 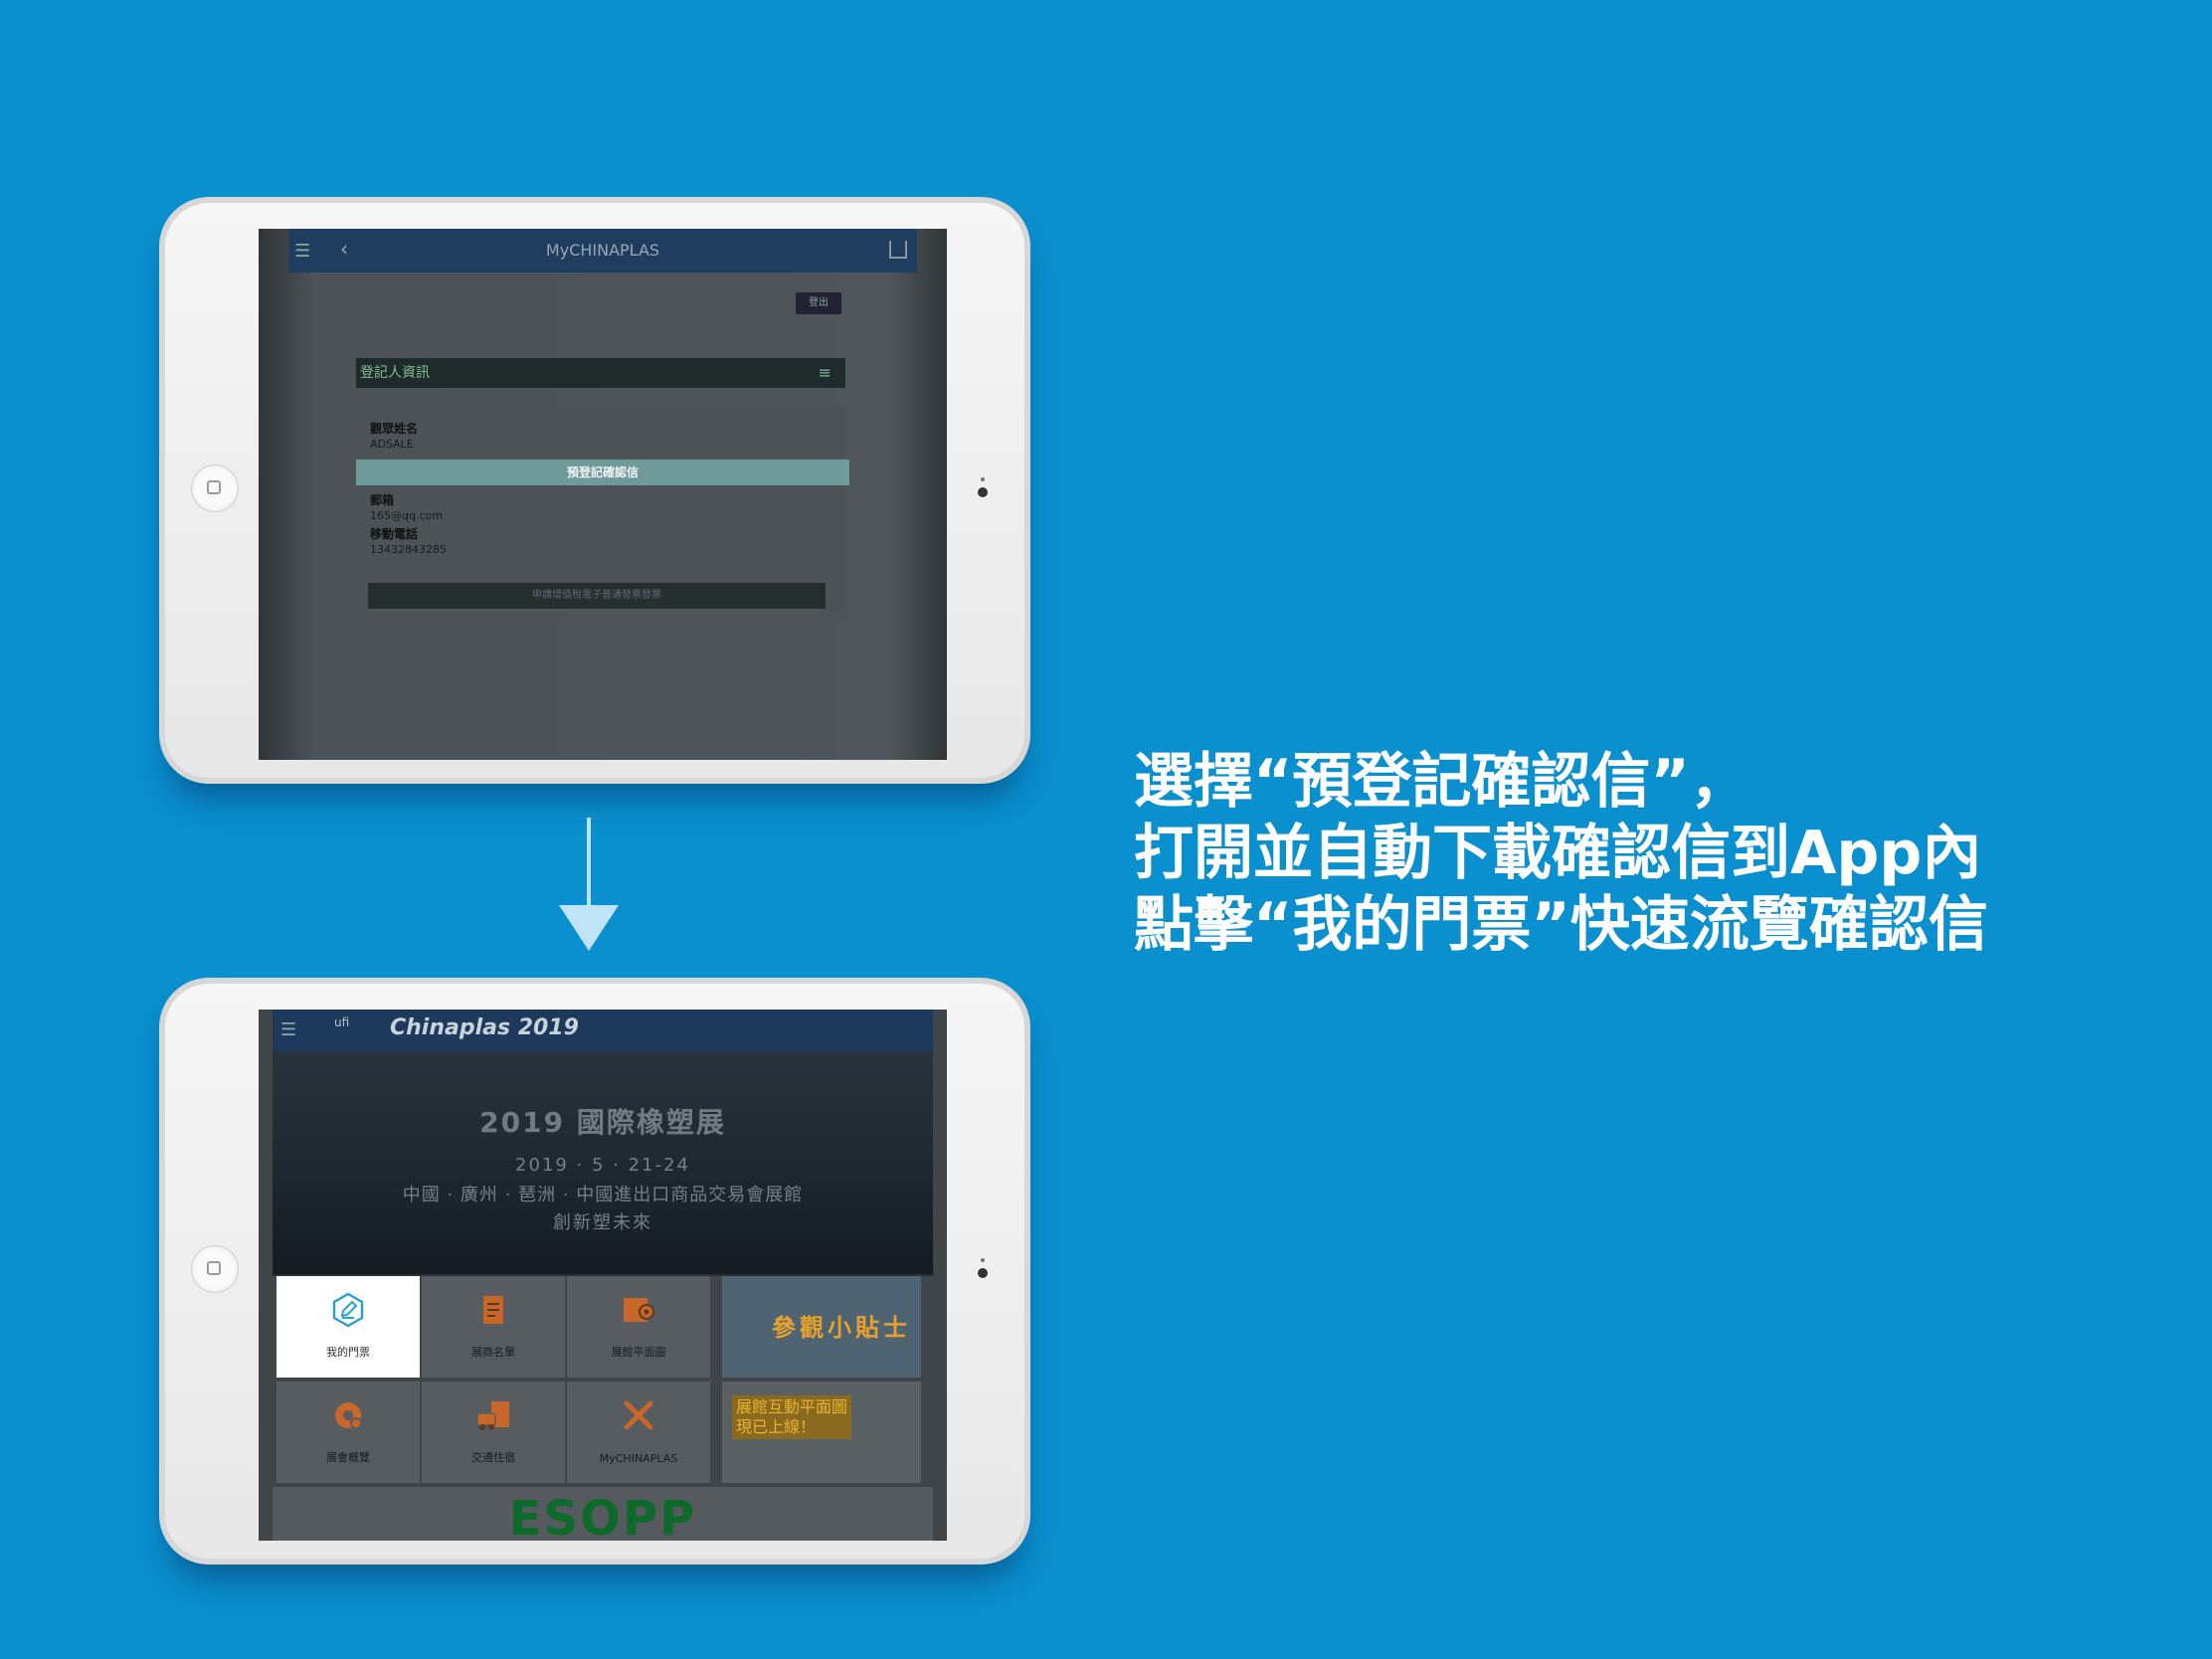 I want to click on caption-line-2: 打開並自動下載確認信到App內, so click(x=1558, y=853).